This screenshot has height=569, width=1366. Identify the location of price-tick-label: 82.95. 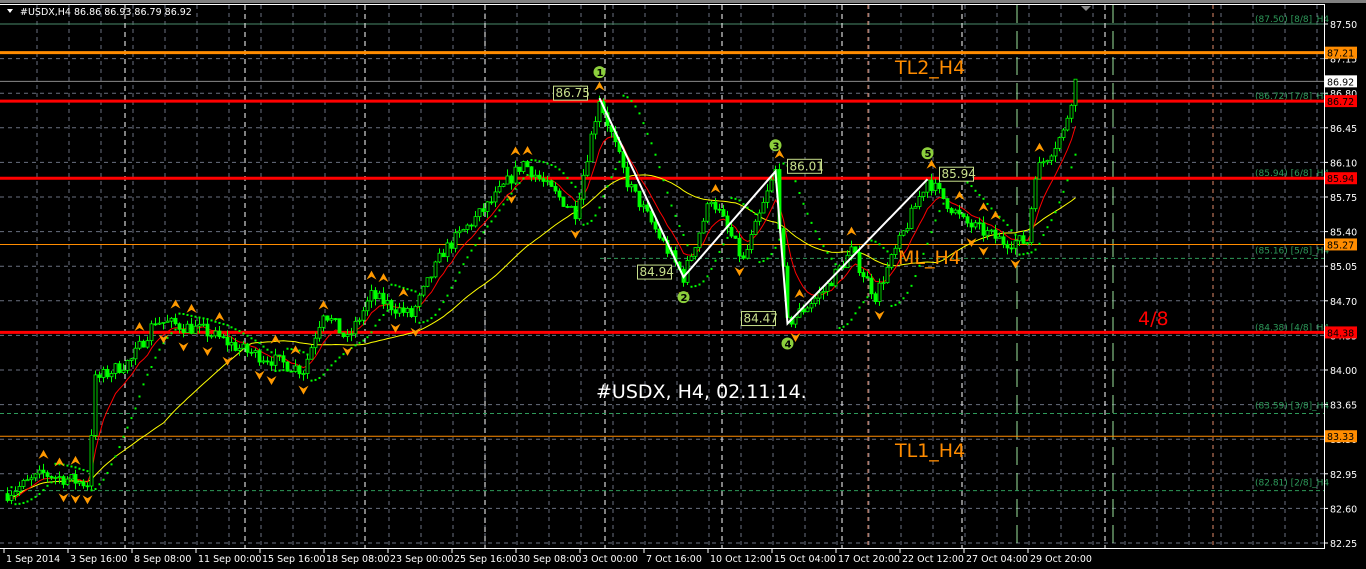
(1343, 475).